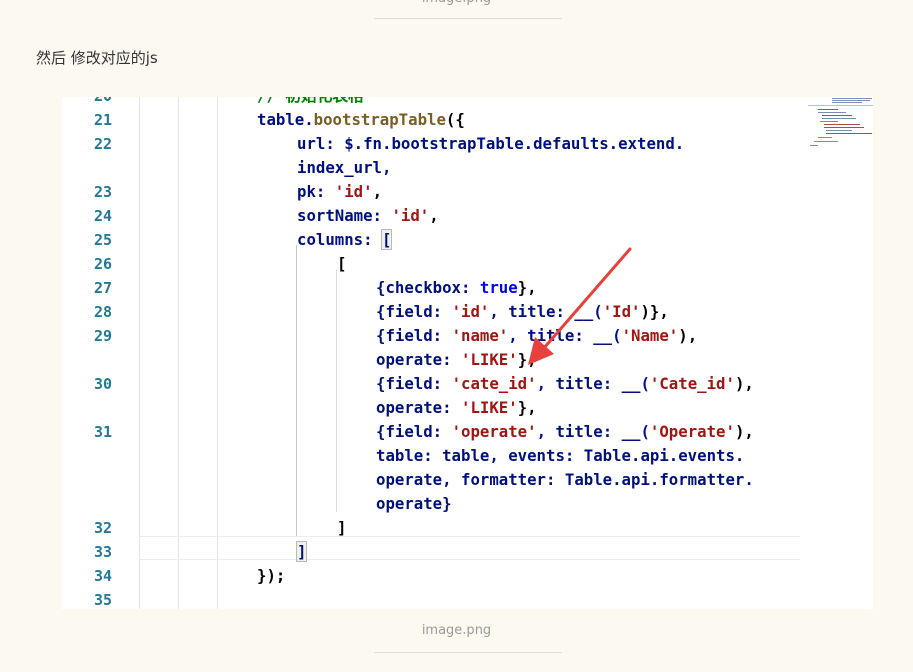 This screenshot has height=672, width=913. What do you see at coordinates (587, 298) in the screenshot?
I see `annotation-arrow-shaft` at bounding box center [587, 298].